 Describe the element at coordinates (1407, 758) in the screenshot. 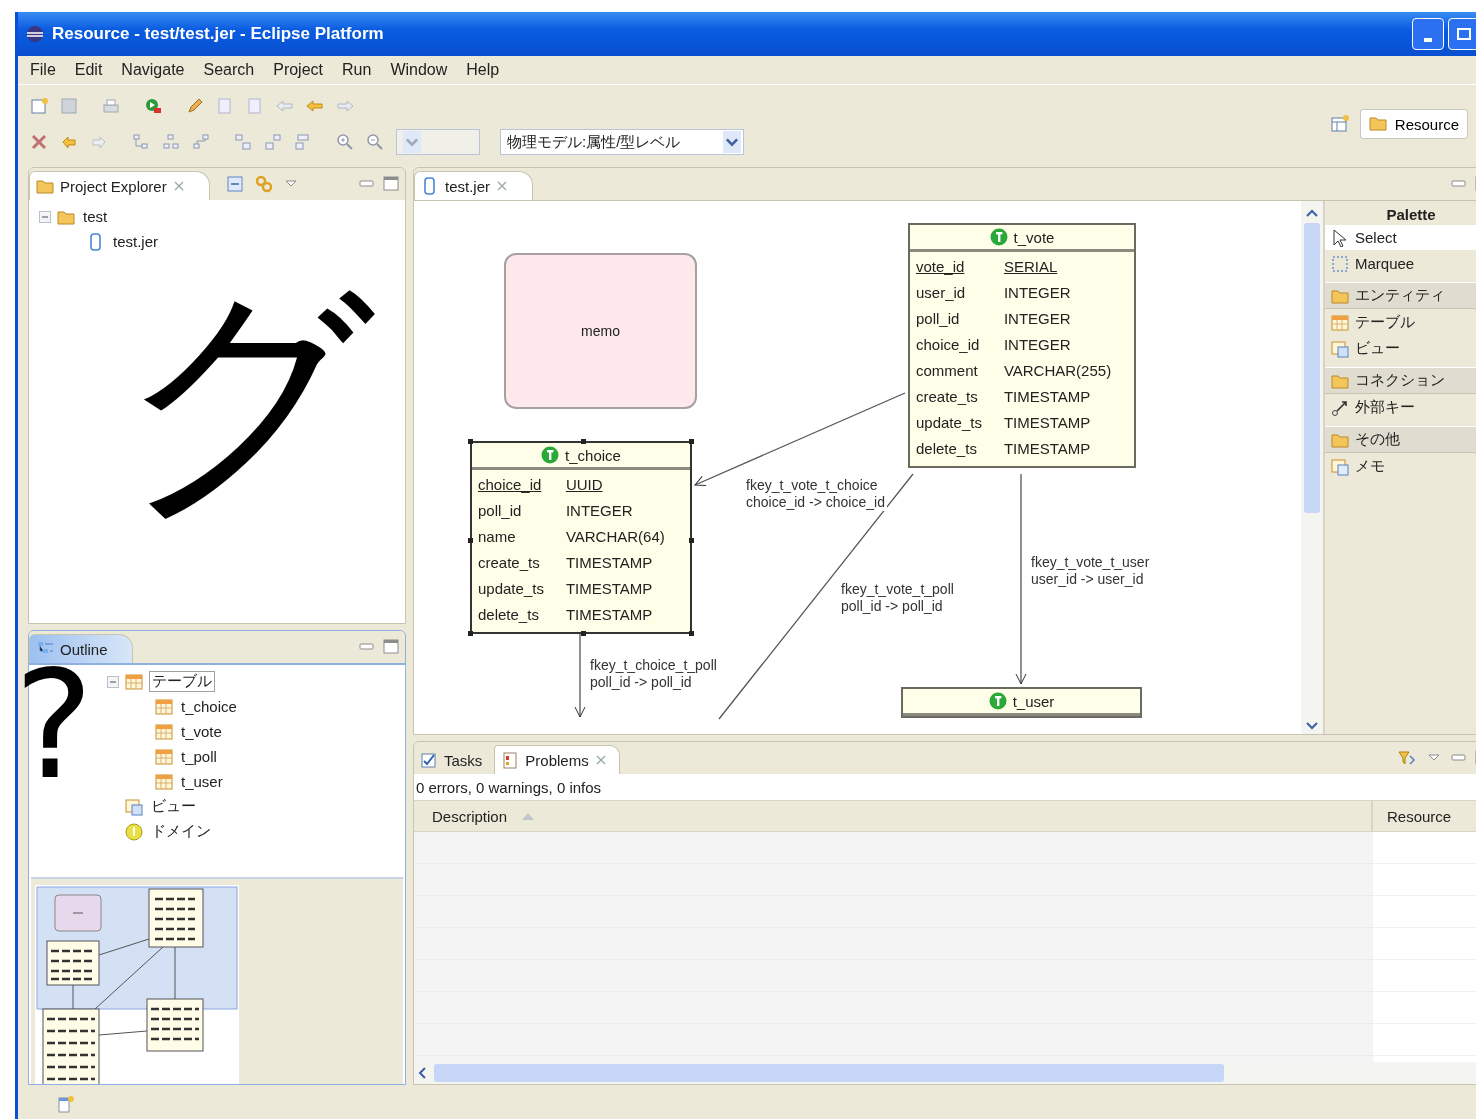

I see `filter-icon` at that location.